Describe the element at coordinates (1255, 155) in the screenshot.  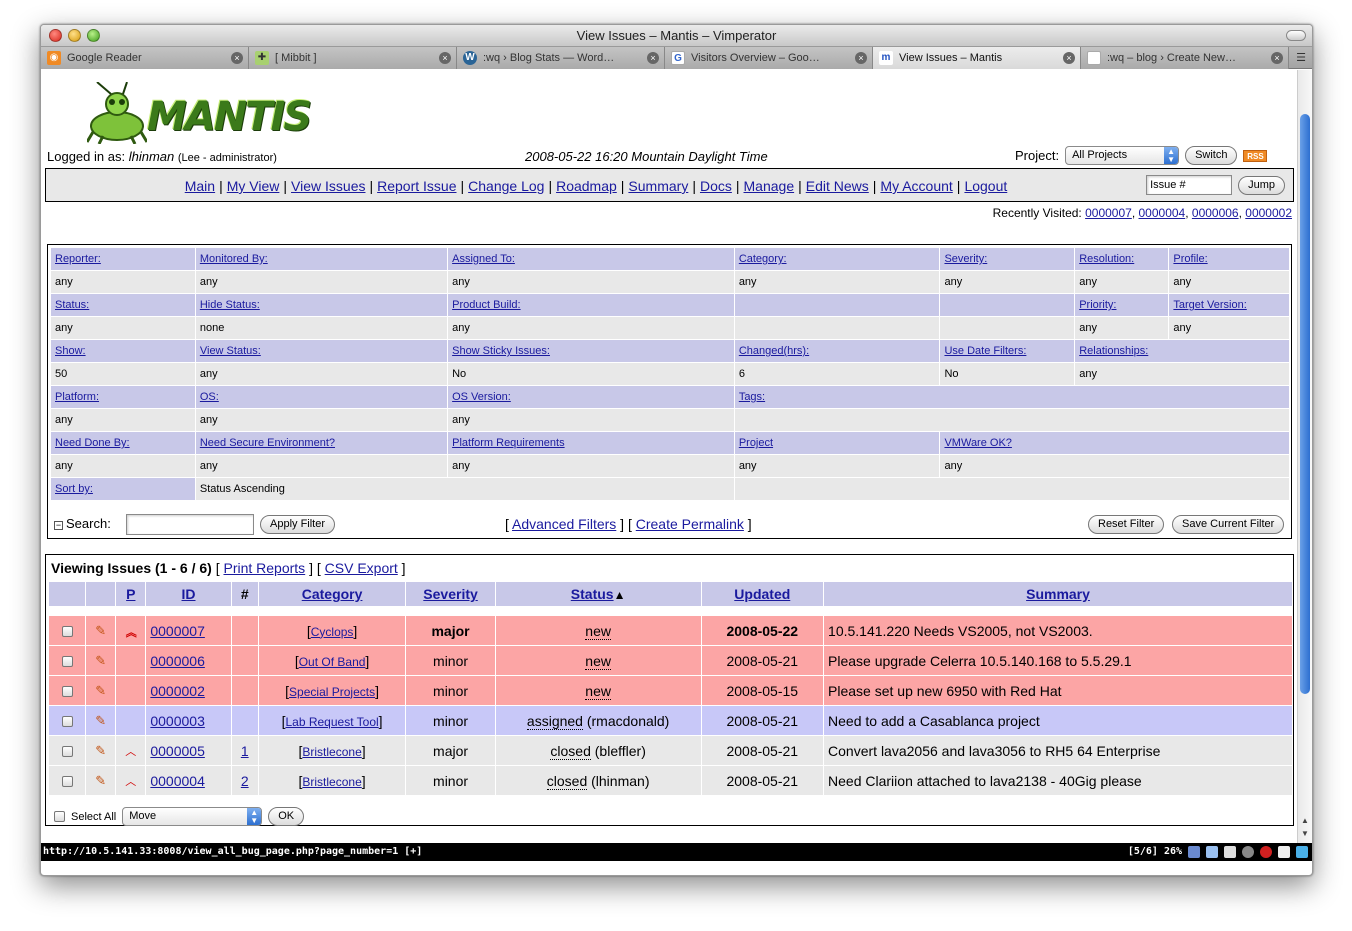
I see `rss-feed-icon: RSS` at that location.